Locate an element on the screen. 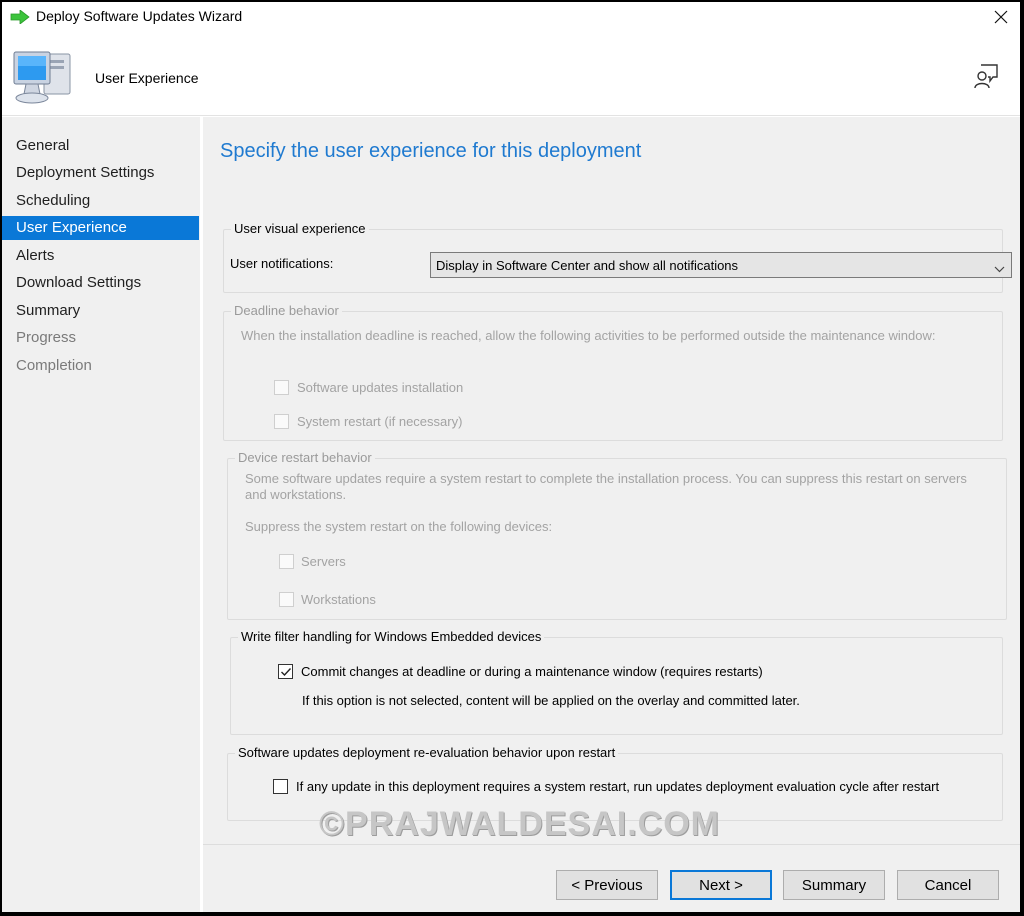 The image size is (1024, 916). workstations-checkbox is located at coordinates (286, 599).